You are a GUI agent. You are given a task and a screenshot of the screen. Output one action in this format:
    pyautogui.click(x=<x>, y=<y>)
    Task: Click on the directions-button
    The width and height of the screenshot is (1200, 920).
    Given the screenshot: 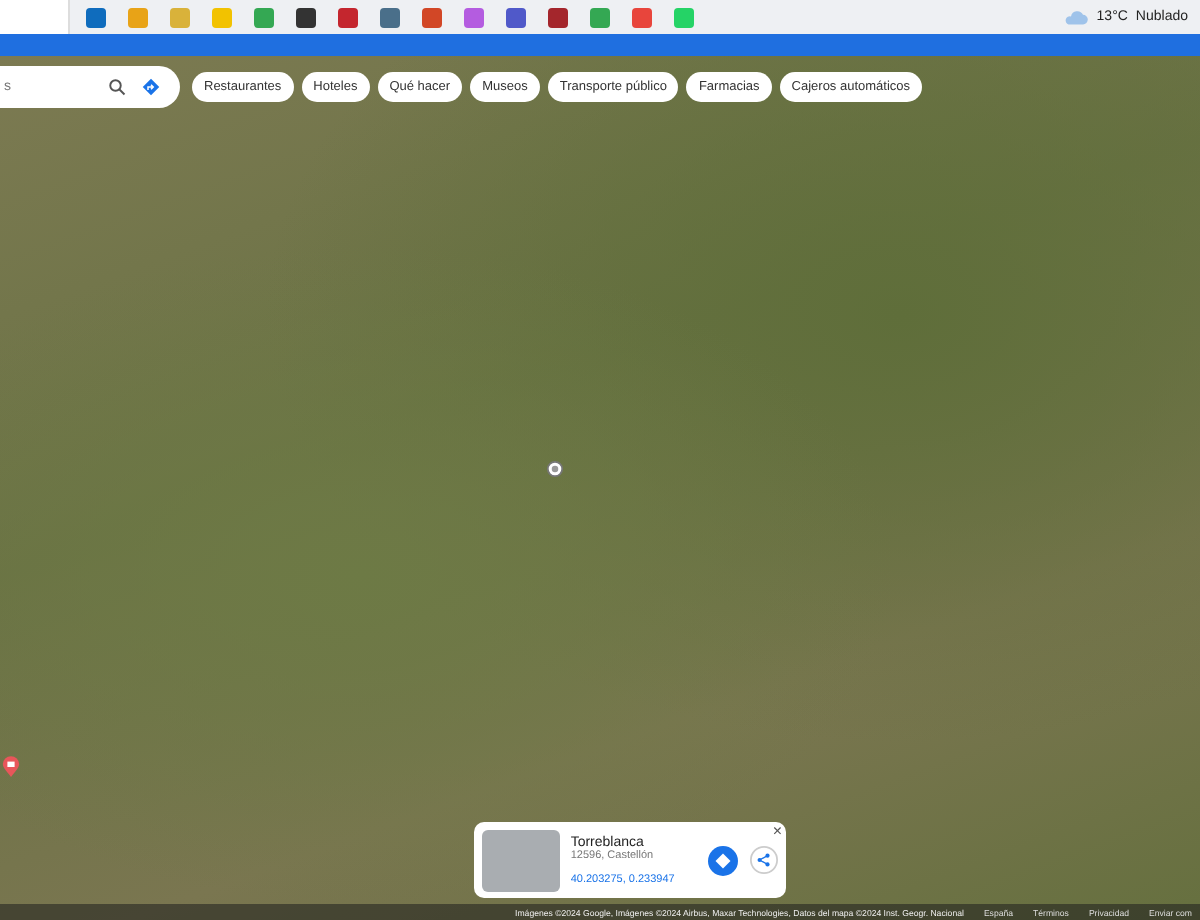 What is the action you would take?
    pyautogui.click(x=723, y=860)
    